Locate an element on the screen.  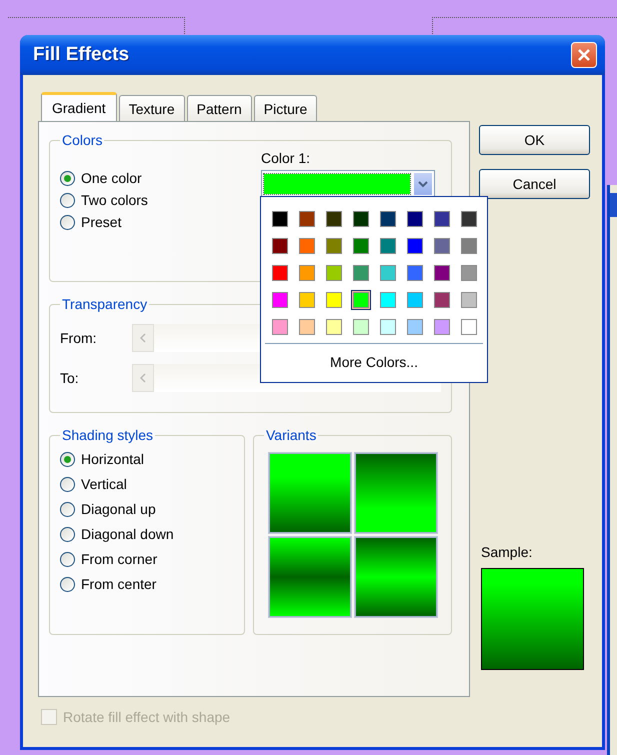
radio-label: Horizontal is located at coordinates (112, 459).